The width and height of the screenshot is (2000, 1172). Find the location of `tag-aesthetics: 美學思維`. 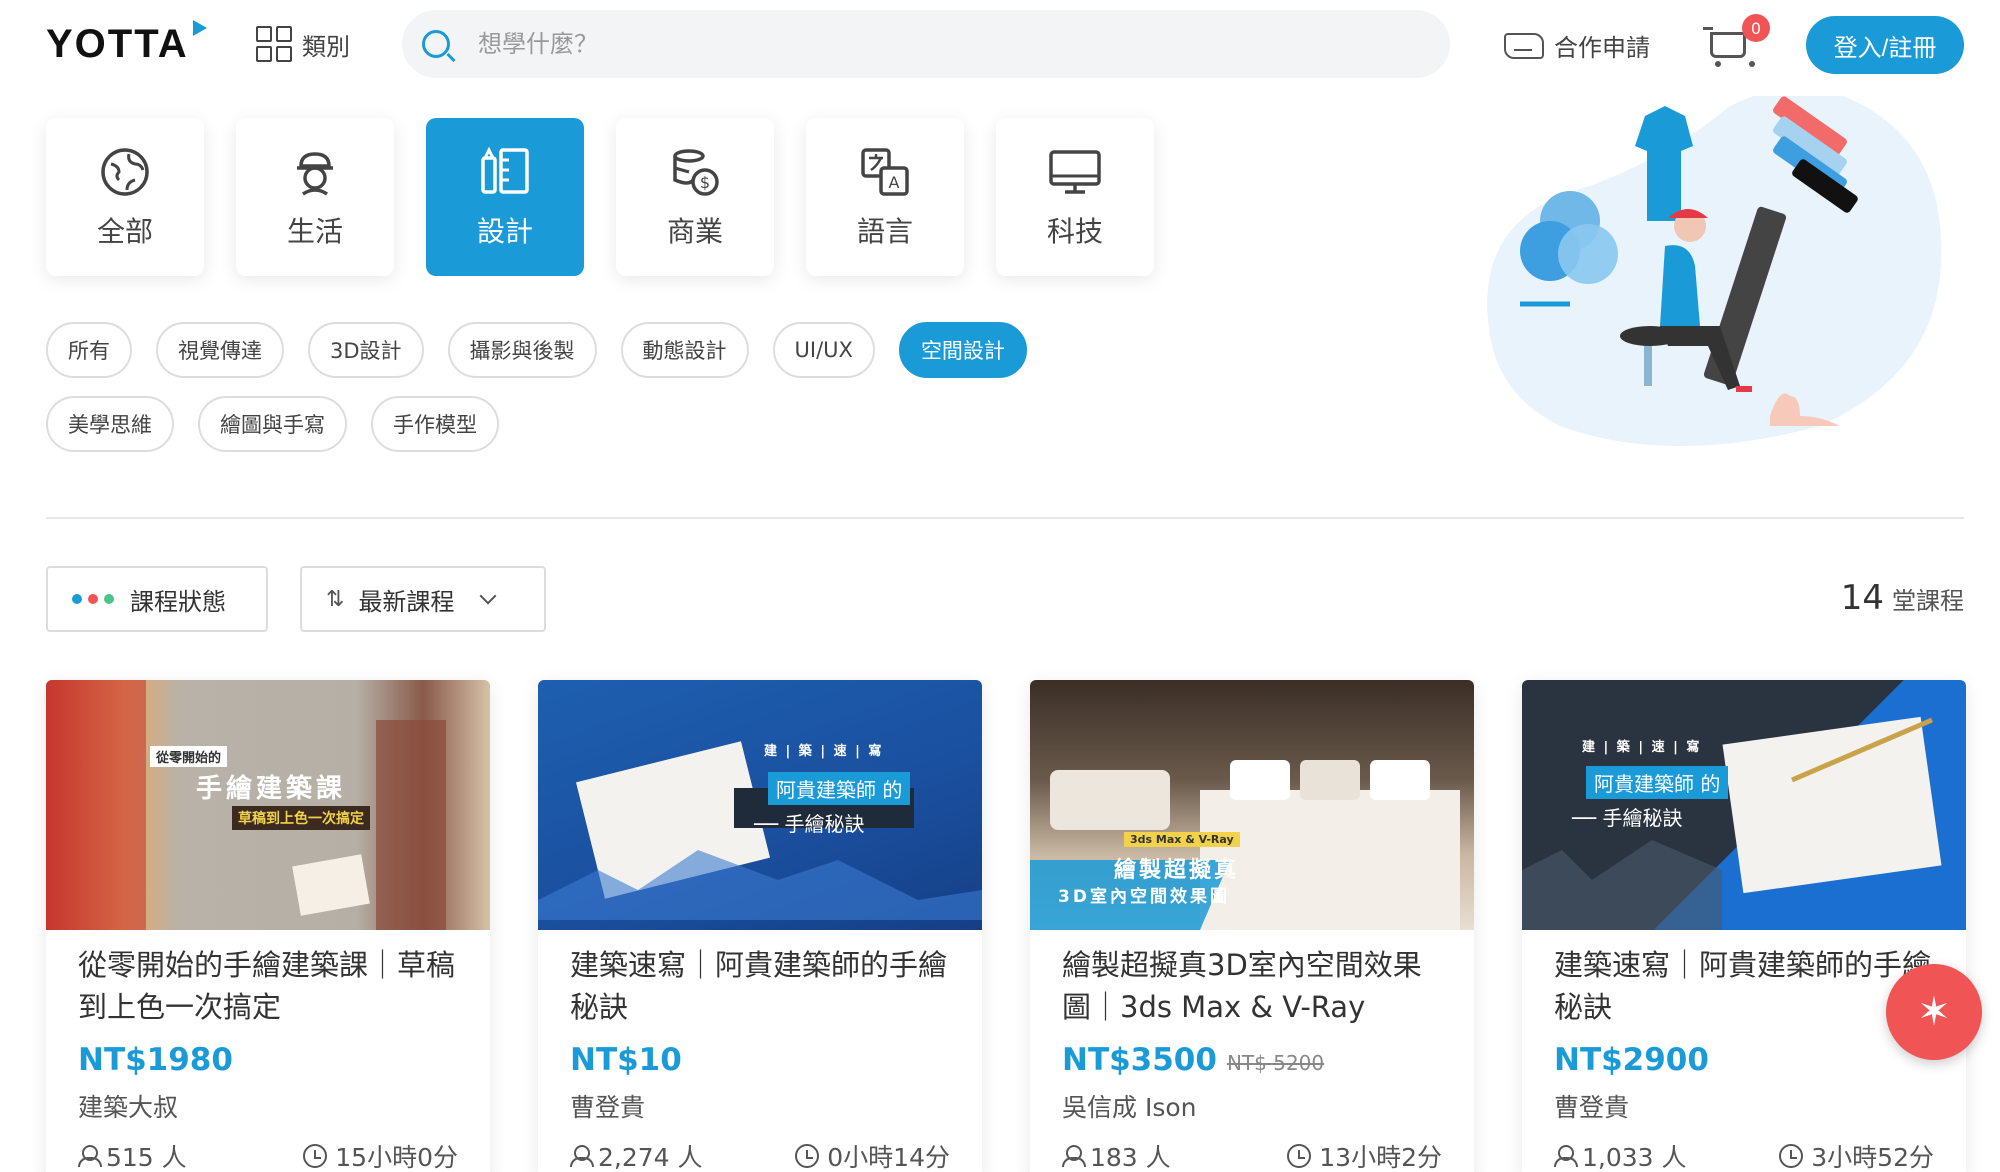

tag-aesthetics: 美學思維 is located at coordinates (110, 424).